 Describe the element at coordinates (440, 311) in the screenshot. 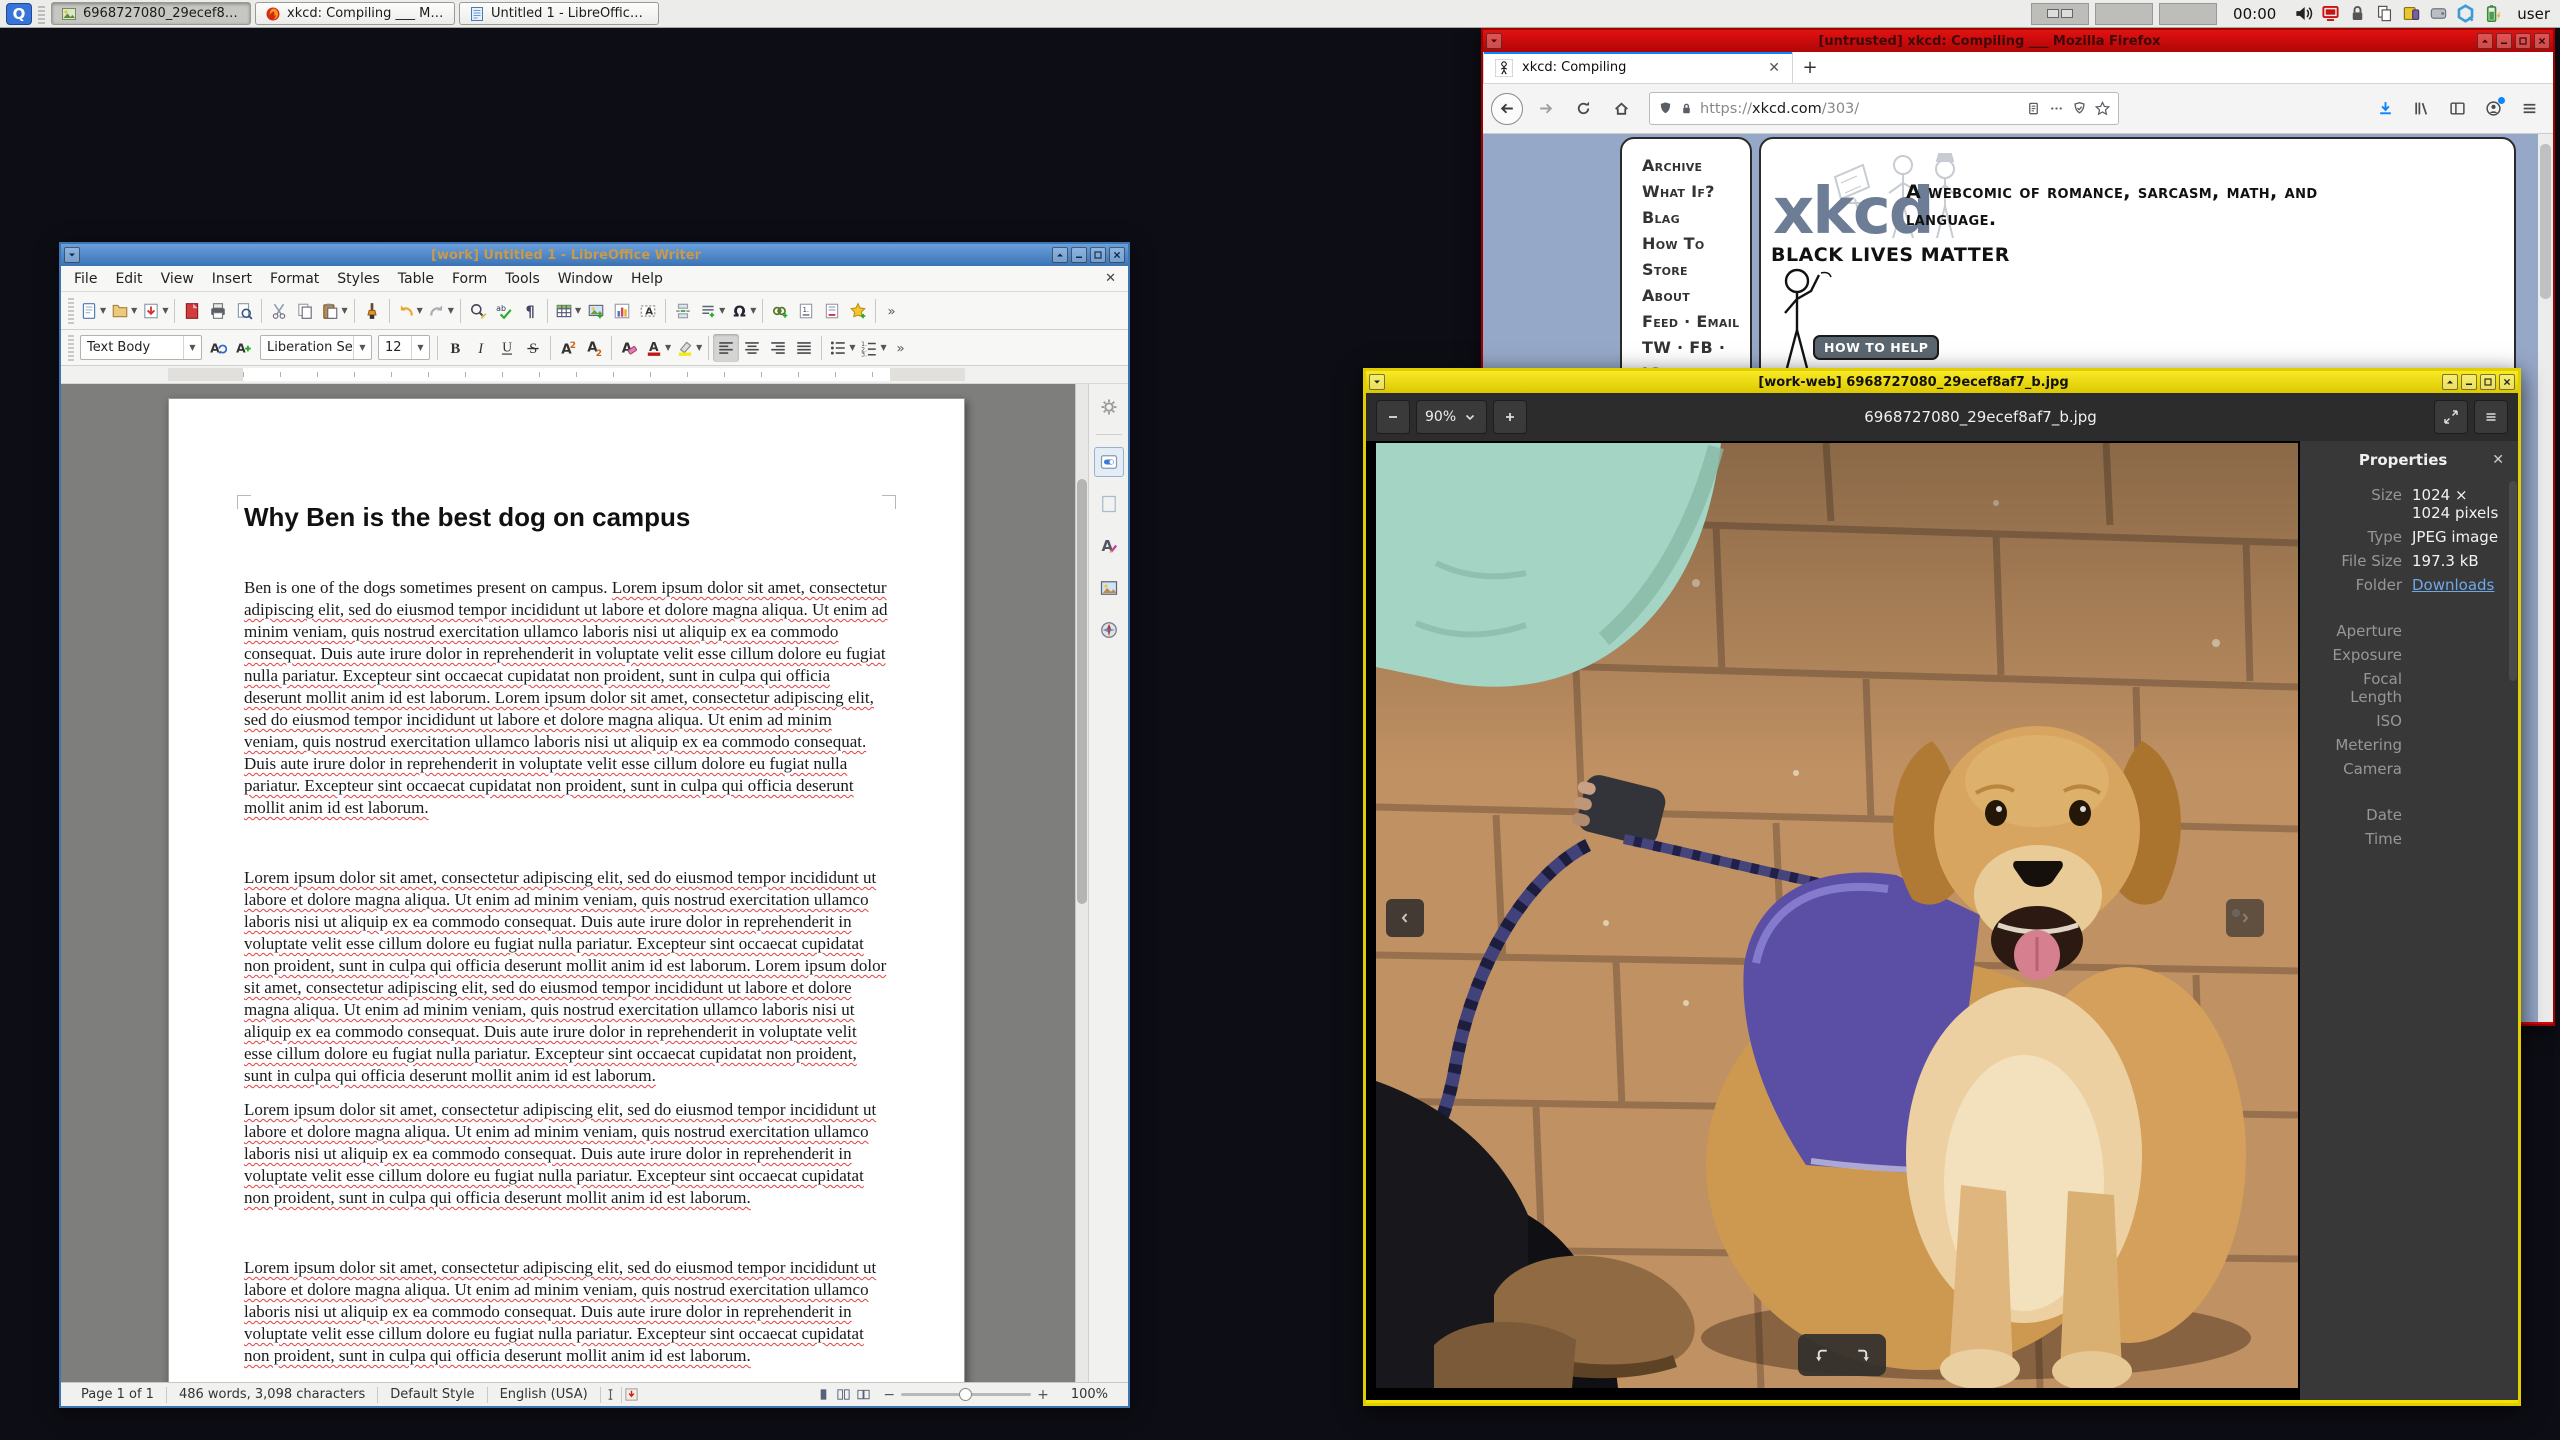

I see `redo-button: ▼` at that location.